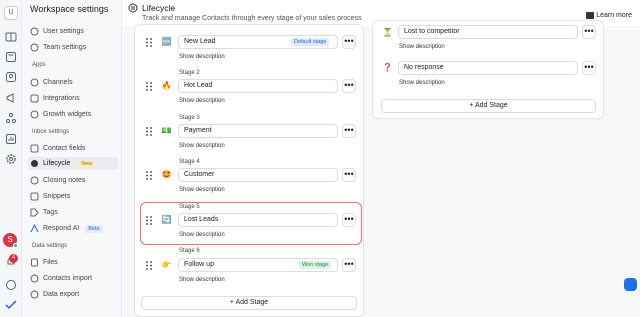 The height and width of the screenshot is (317, 640). I want to click on chat-widget-icon, so click(630, 284).